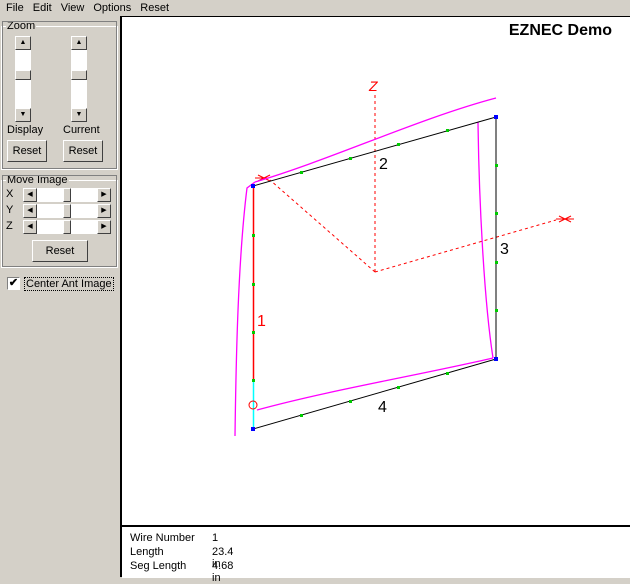 The height and width of the screenshot is (584, 630). Describe the element at coordinates (155, 8) in the screenshot. I see `menu-reset: Reset` at that location.